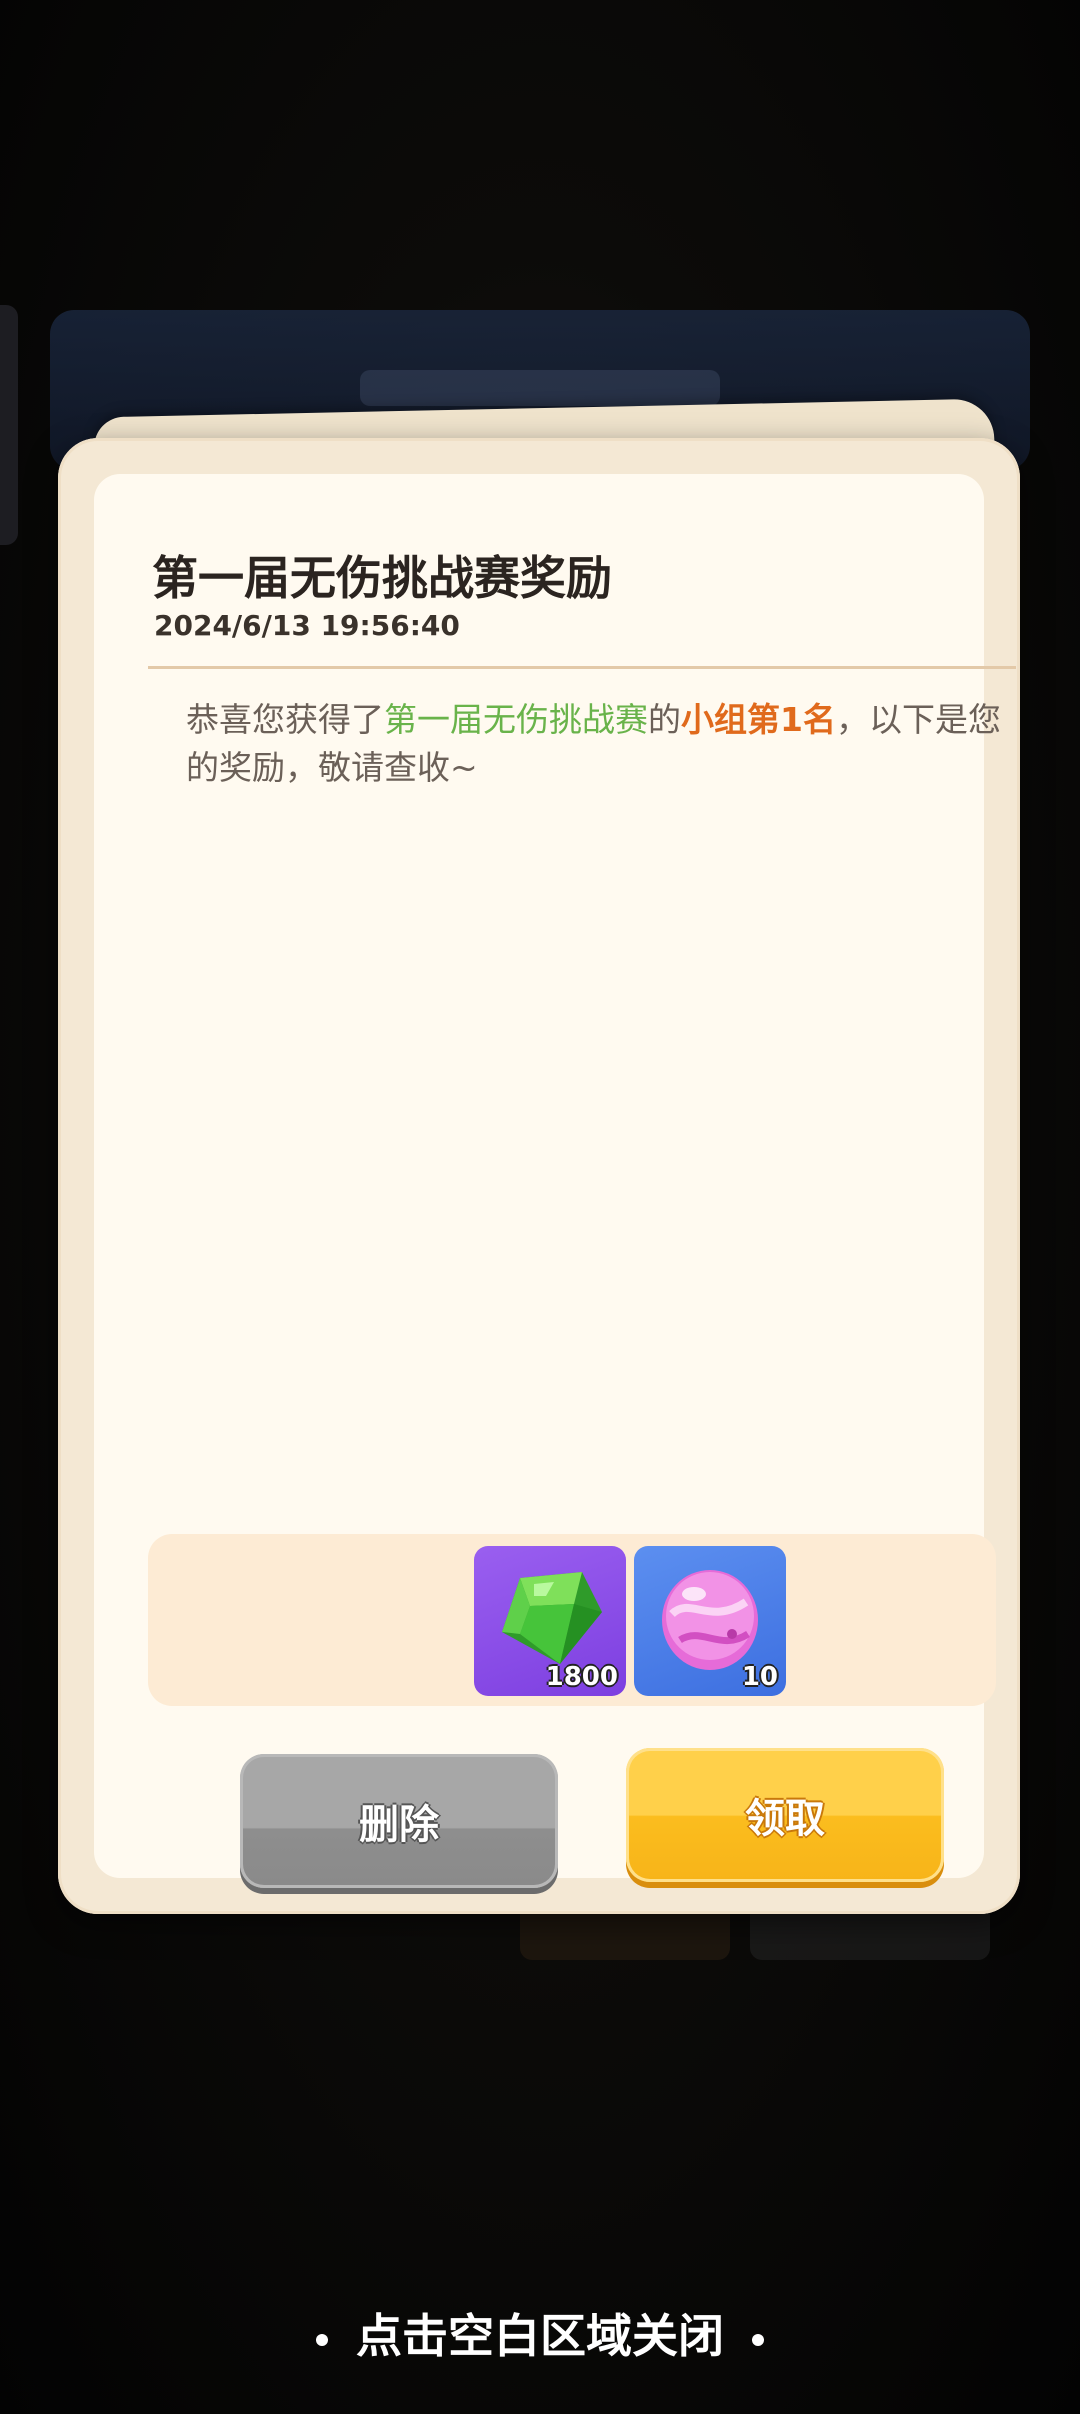 This screenshot has width=1080, height=2414. I want to click on reward-item-gem: 1800, so click(550, 1621).